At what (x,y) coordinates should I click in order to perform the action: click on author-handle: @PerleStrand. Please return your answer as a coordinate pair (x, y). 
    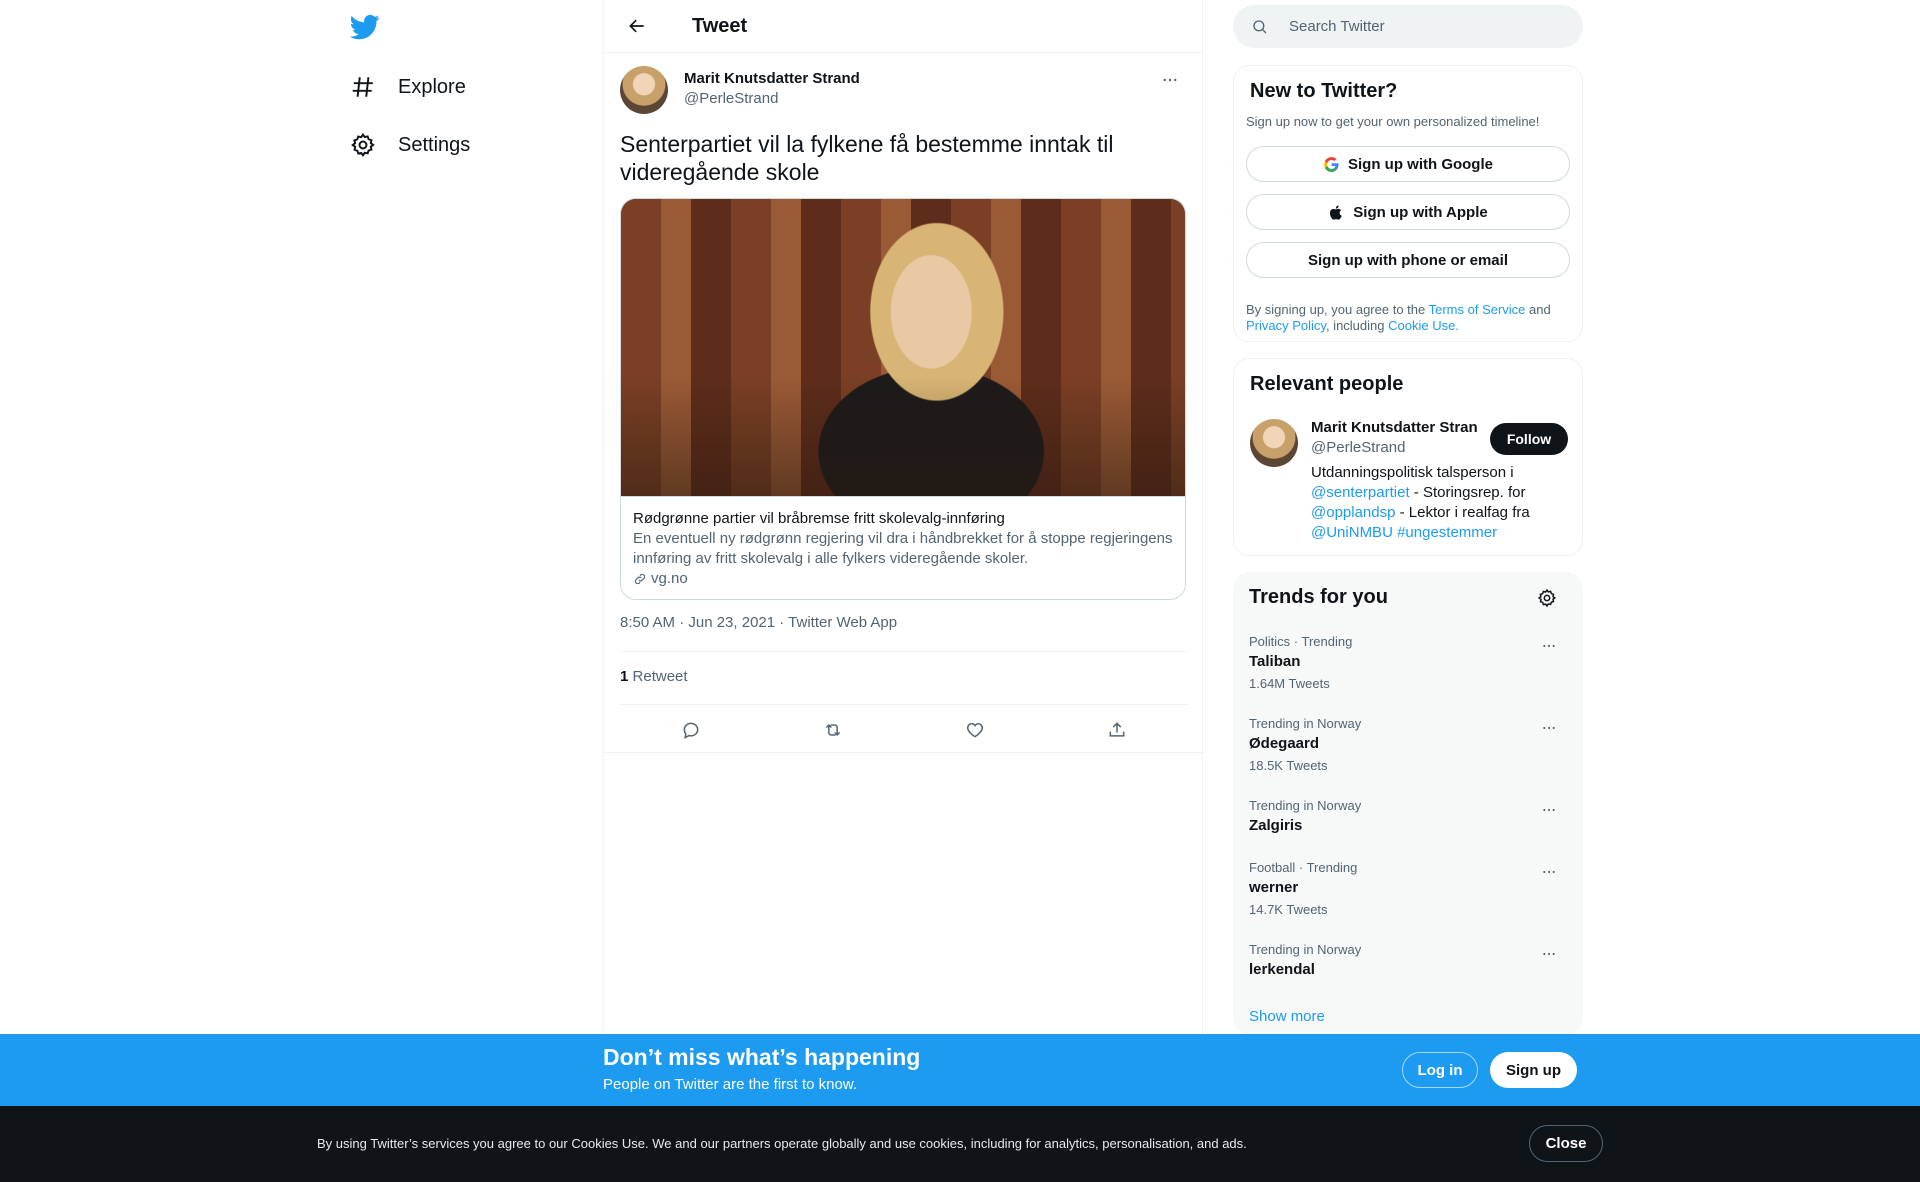
    Looking at the image, I should click on (731, 98).